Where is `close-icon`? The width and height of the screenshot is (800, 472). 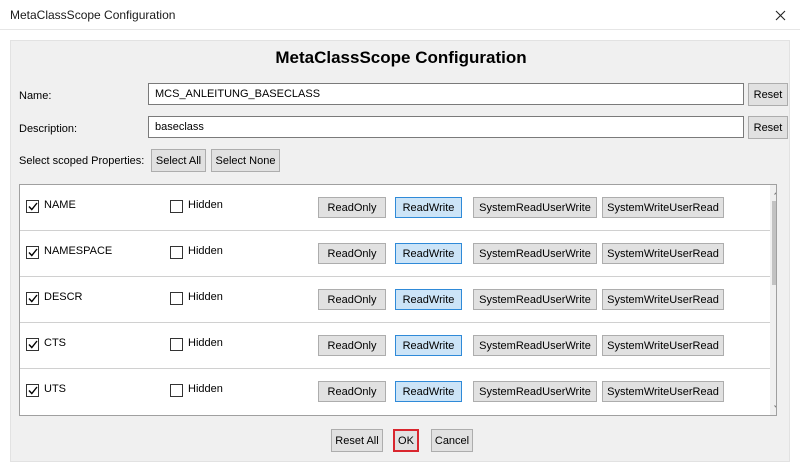 close-icon is located at coordinates (780, 15).